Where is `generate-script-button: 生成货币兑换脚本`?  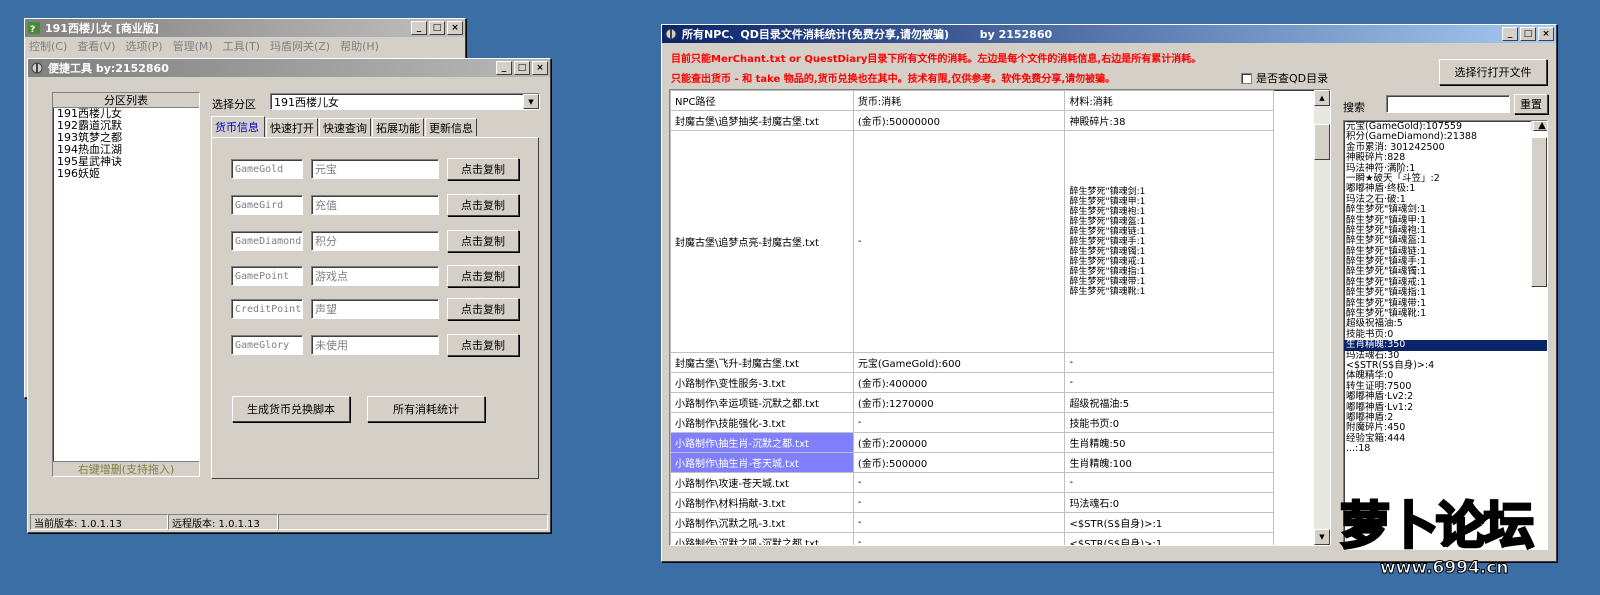 generate-script-button: 生成货币兑换脚本 is located at coordinates (291, 409).